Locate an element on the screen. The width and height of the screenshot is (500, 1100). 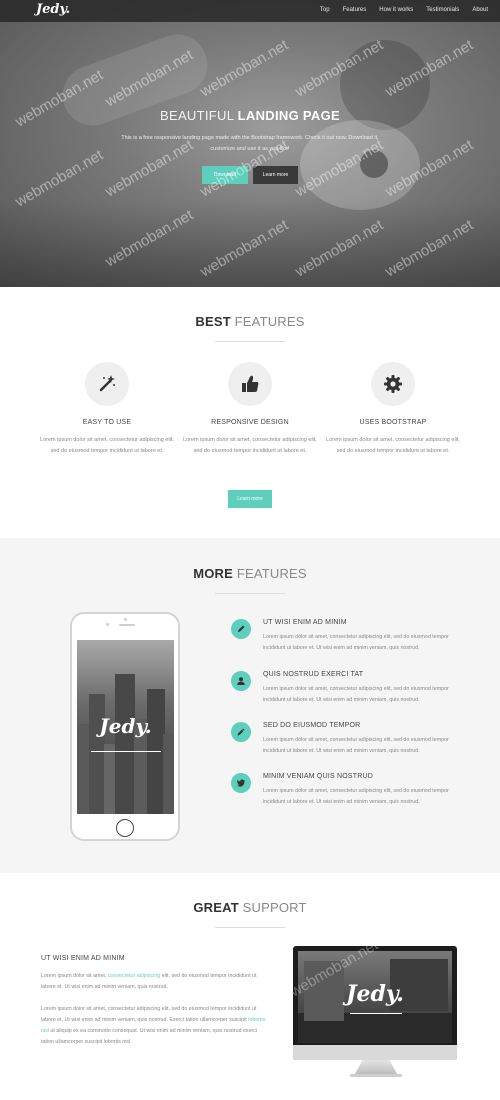
pencil-icon is located at coordinates (241, 628).